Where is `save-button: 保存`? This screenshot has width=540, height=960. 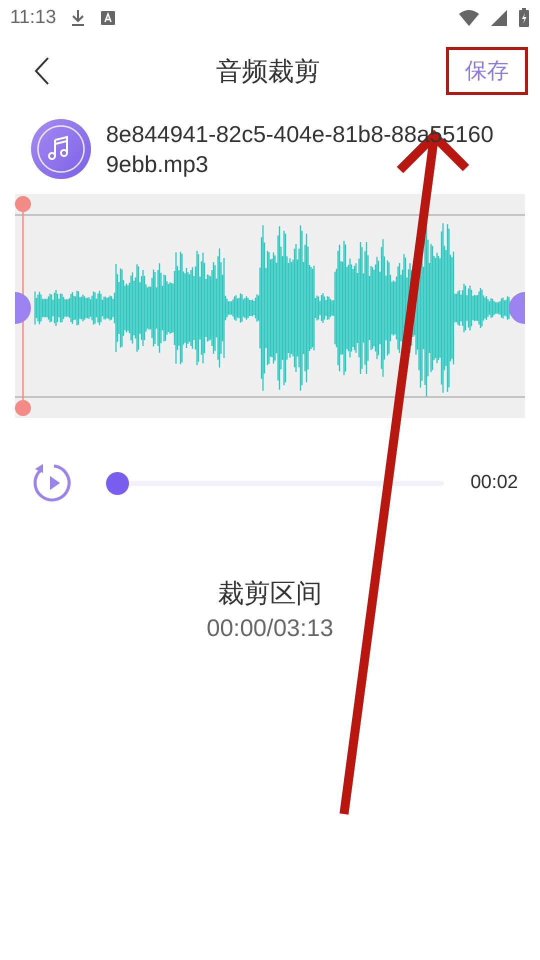
save-button: 保存 is located at coordinates (487, 71).